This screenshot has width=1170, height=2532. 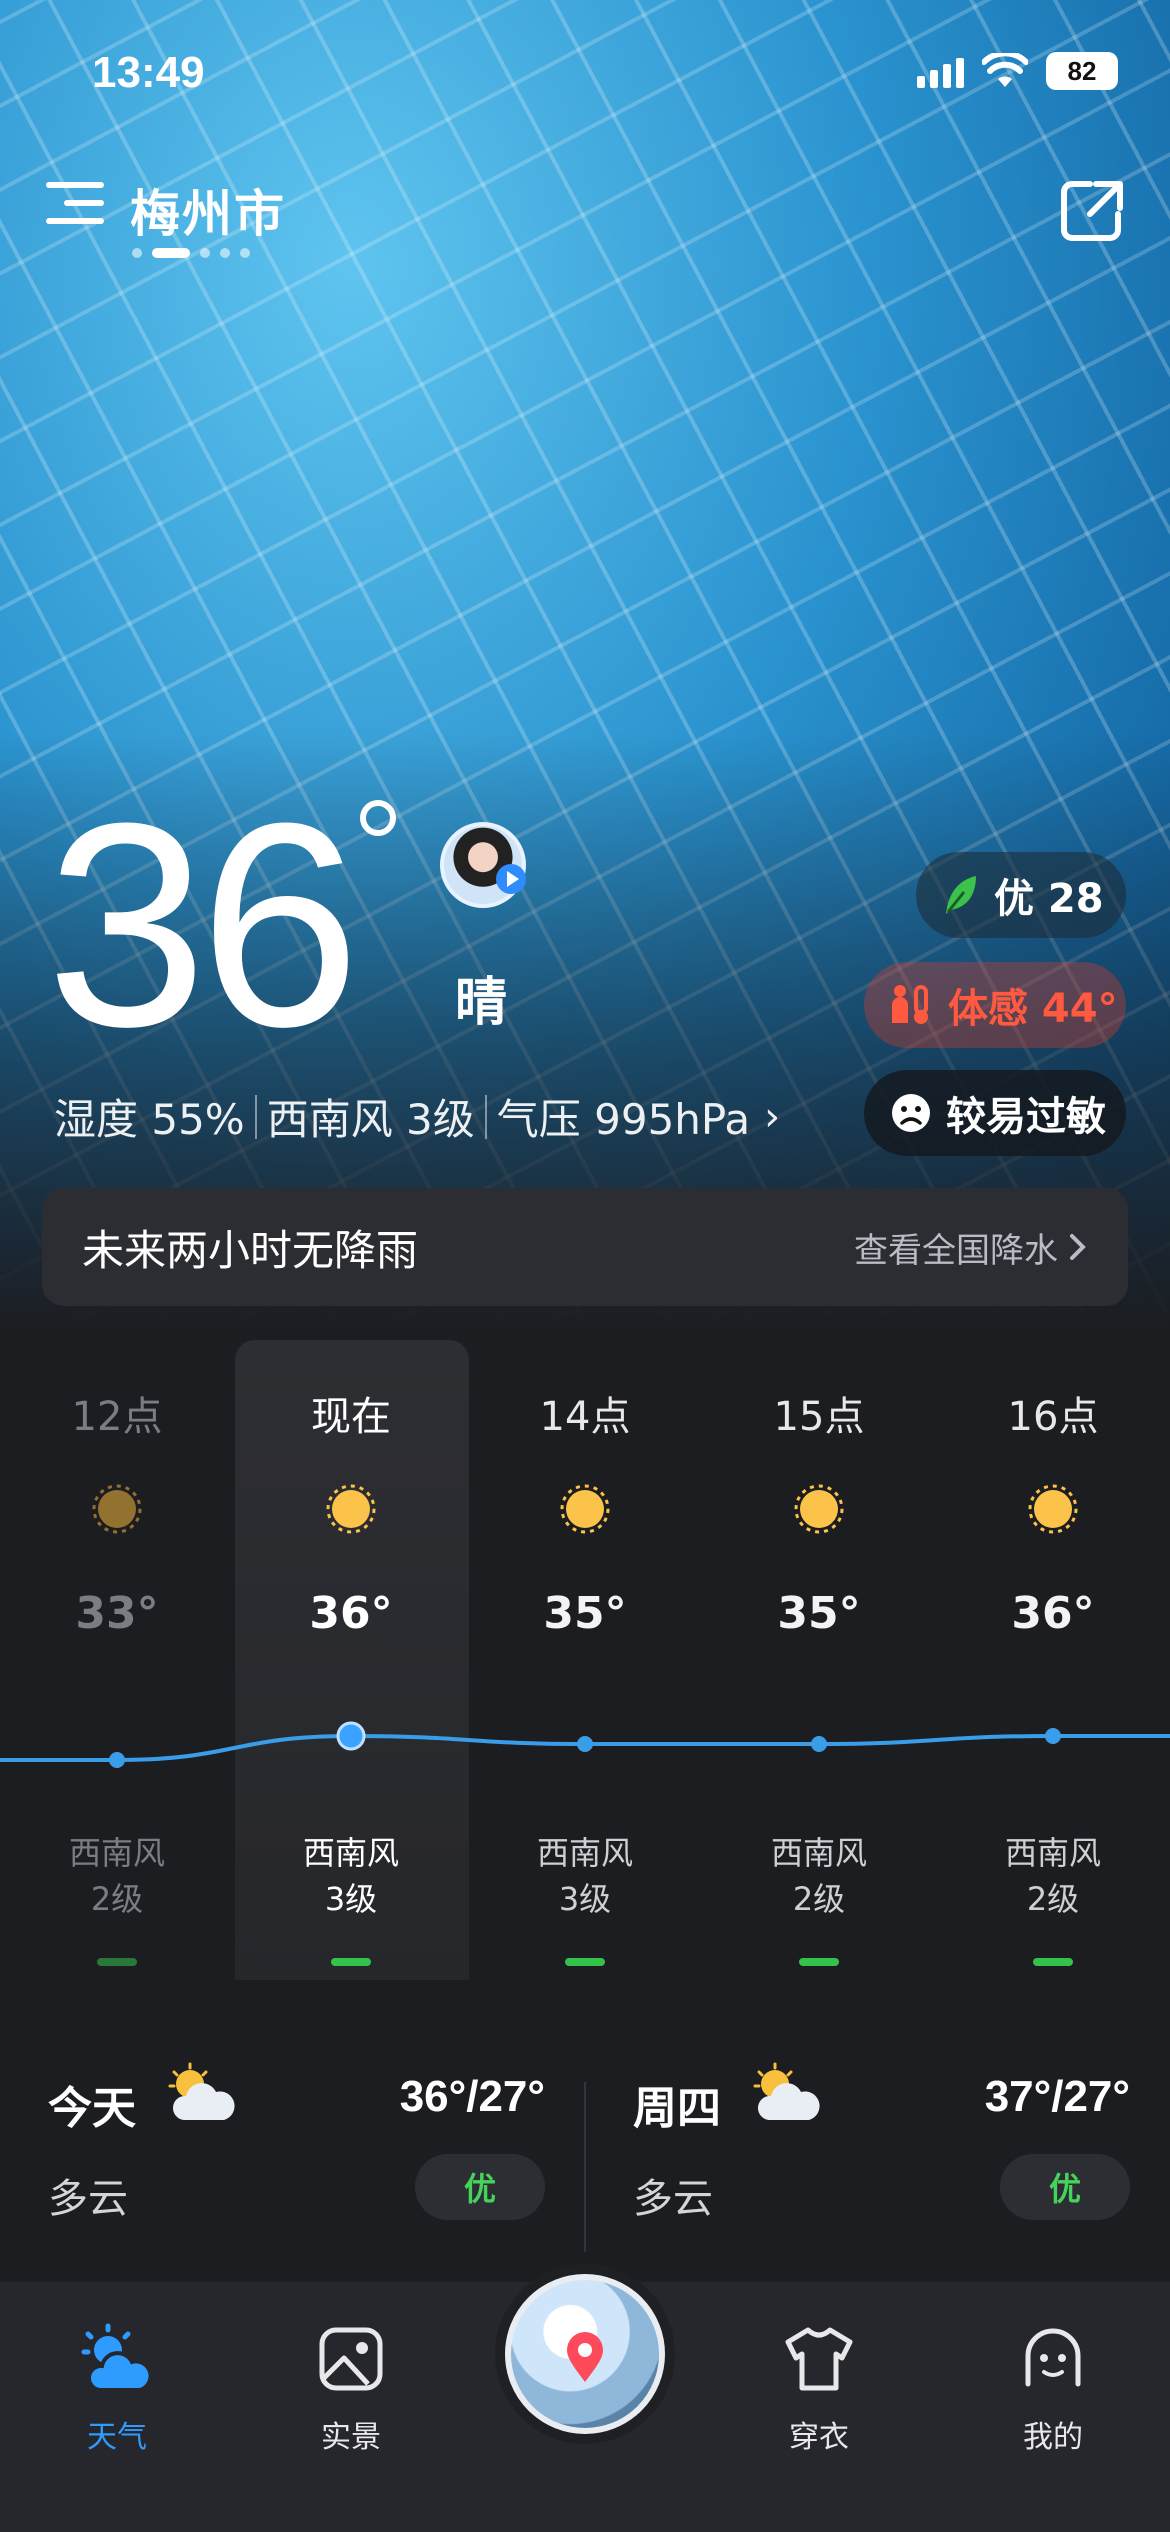 What do you see at coordinates (472, 2096) in the screenshot?
I see `day-temperature: 36°/27°` at bounding box center [472, 2096].